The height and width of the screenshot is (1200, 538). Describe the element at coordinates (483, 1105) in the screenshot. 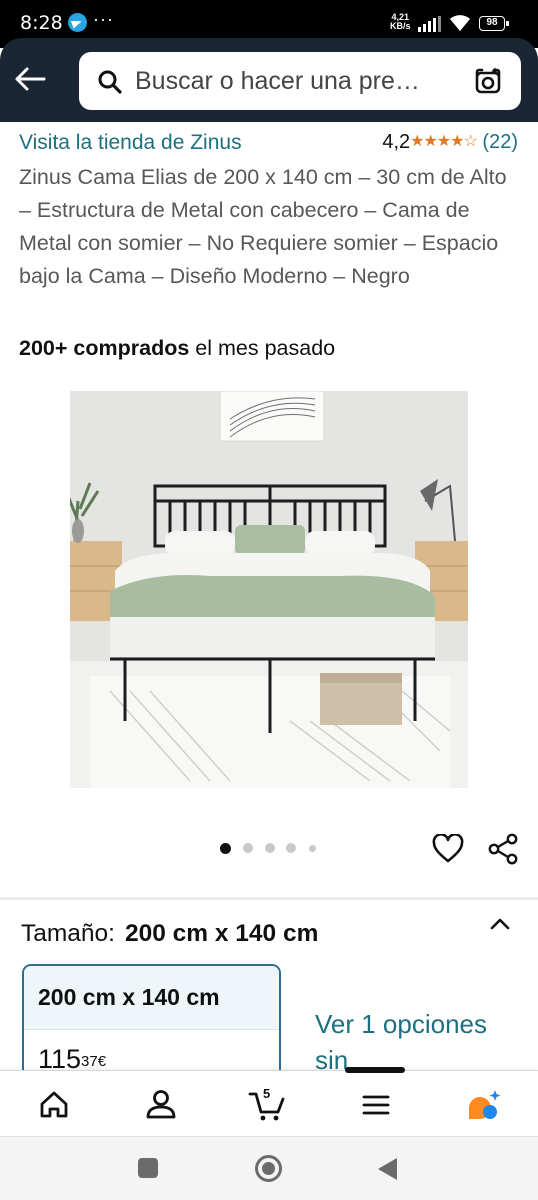

I see `rufus-ai-icon` at that location.